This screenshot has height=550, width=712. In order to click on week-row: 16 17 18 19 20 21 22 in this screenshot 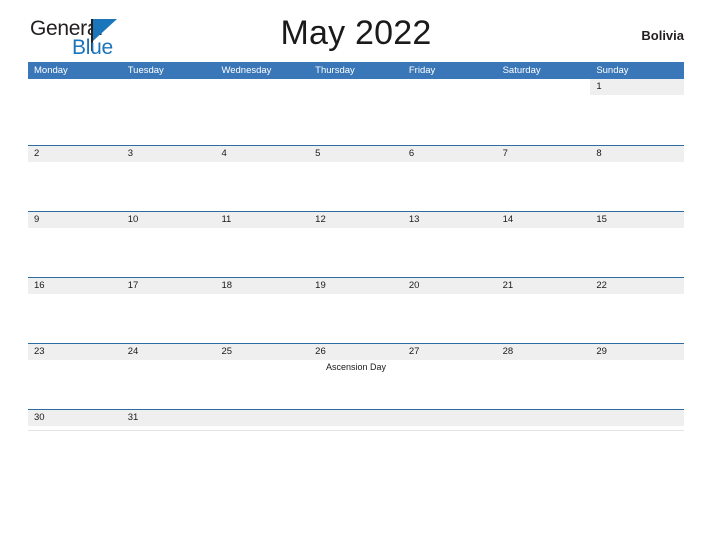, I will do `click(356, 310)`.